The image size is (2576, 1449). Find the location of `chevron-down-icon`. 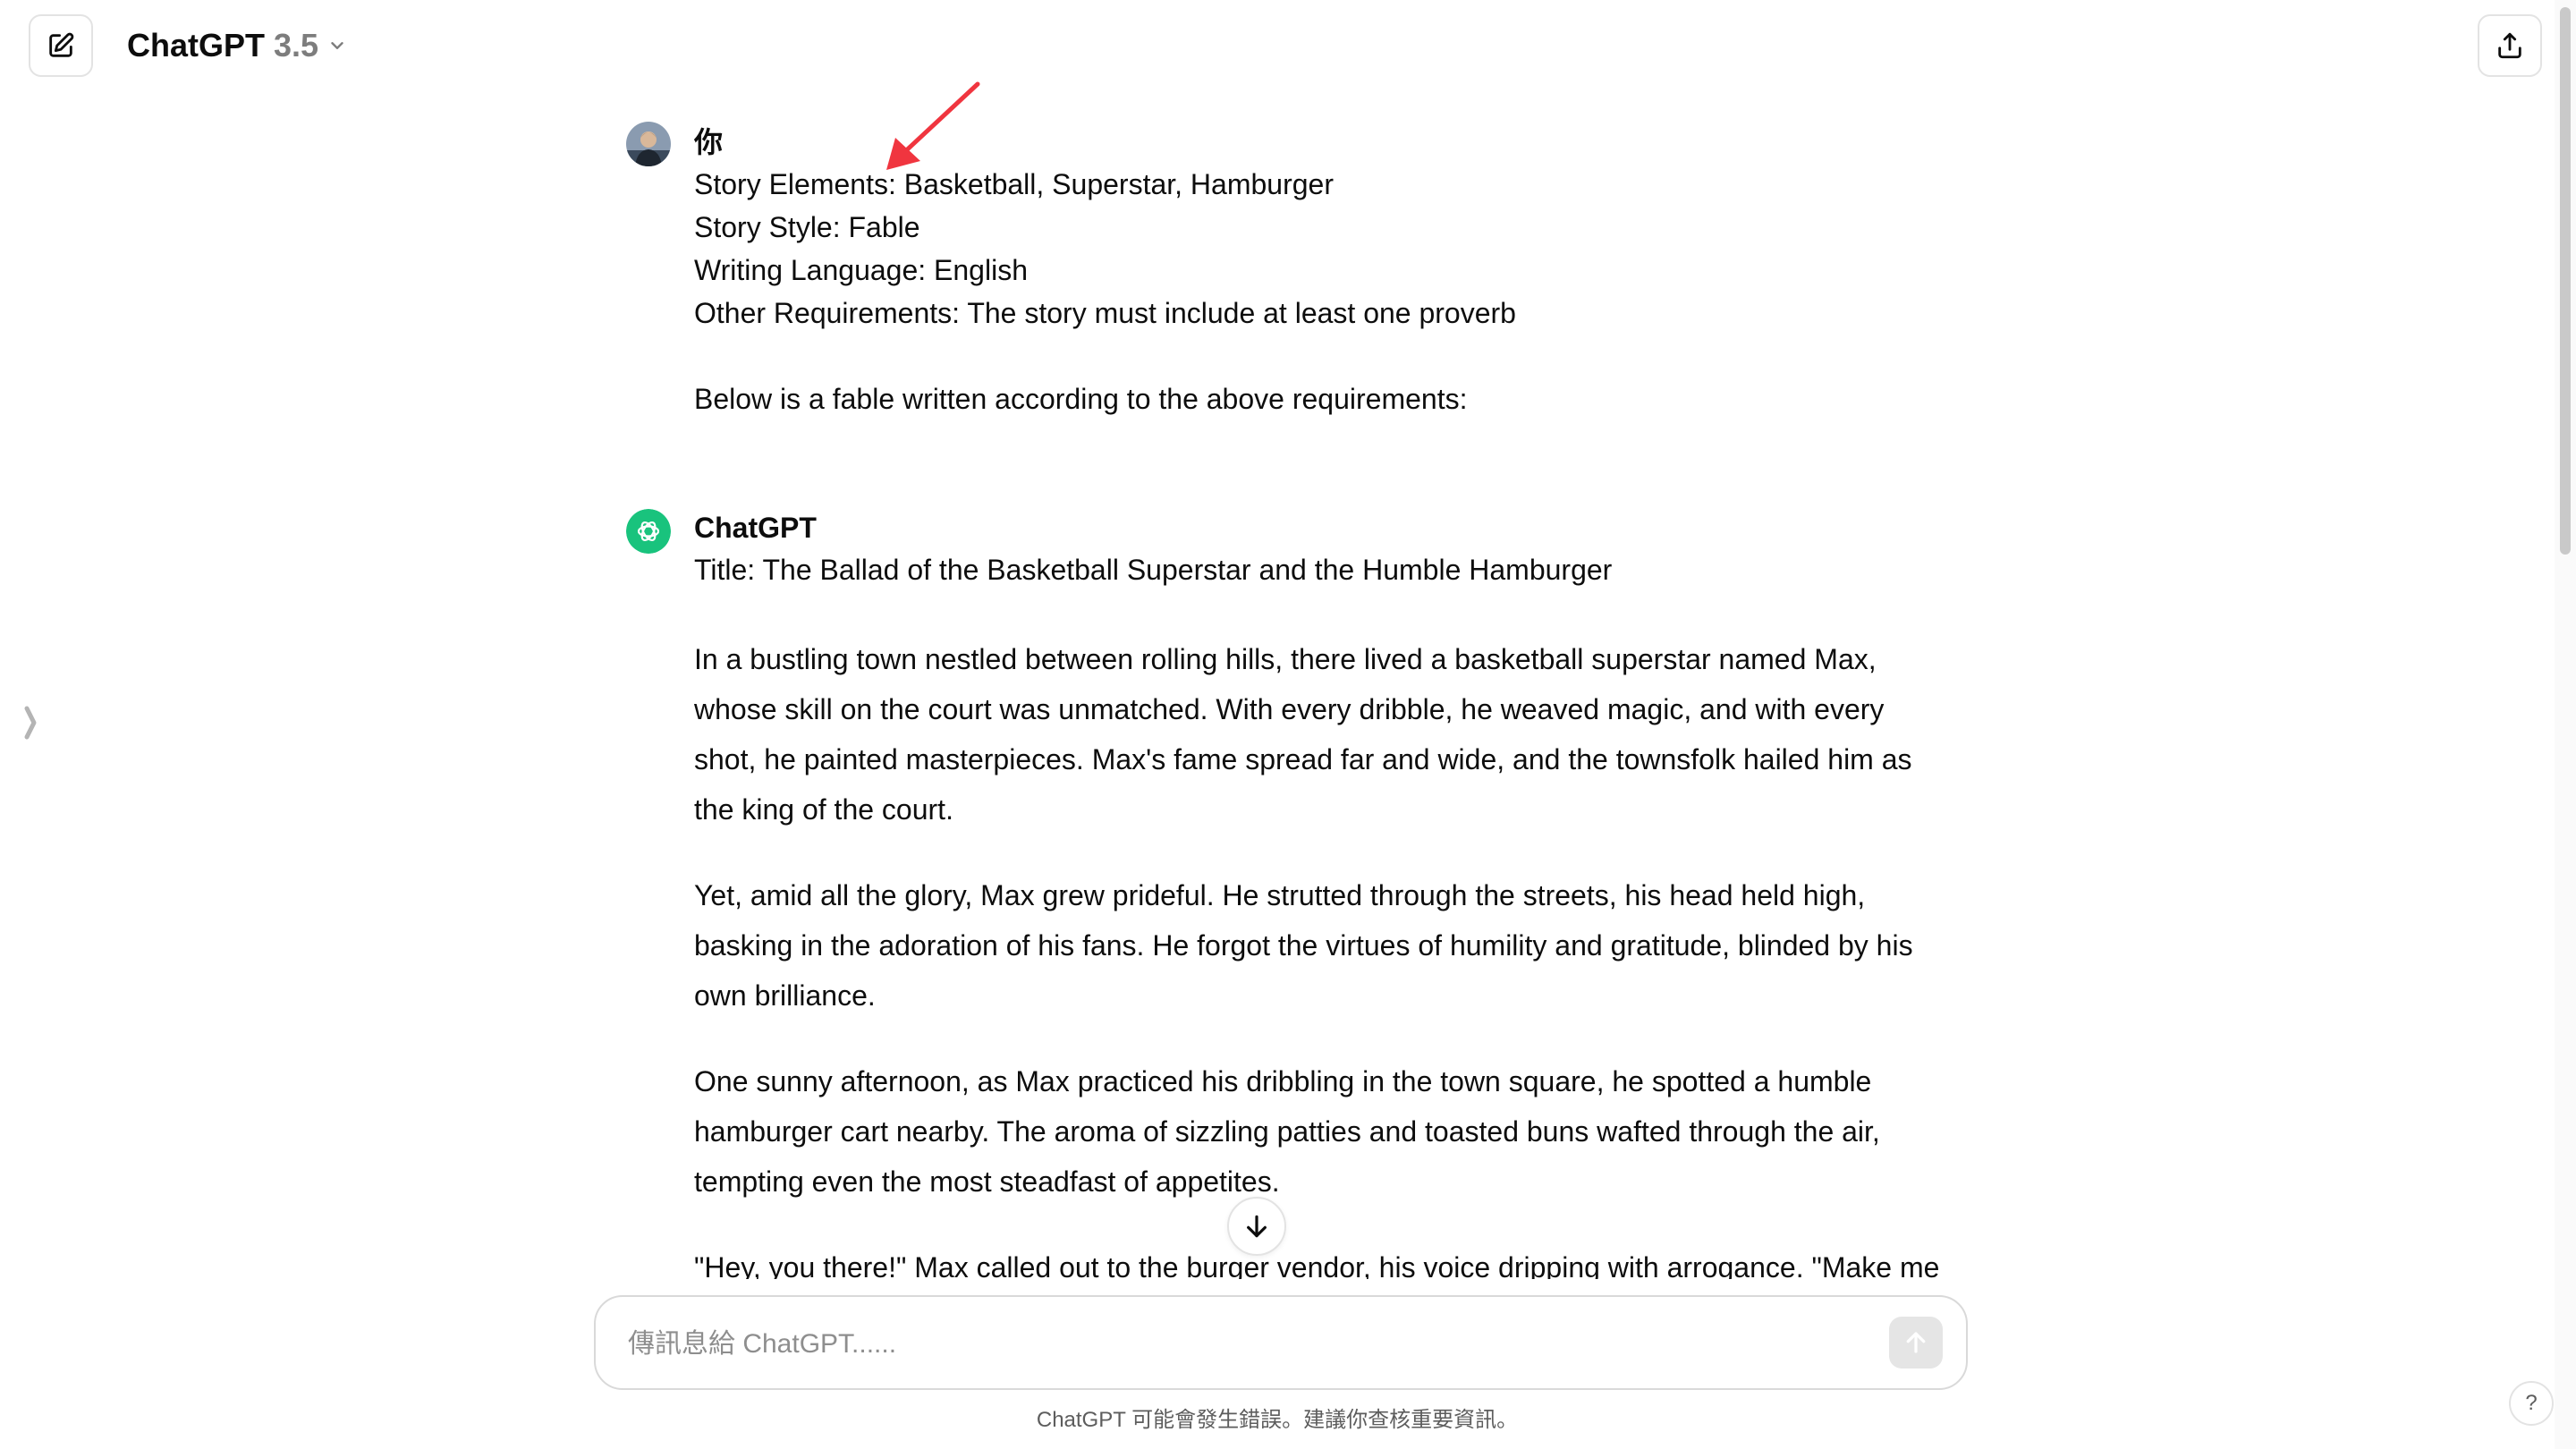

chevron-down-icon is located at coordinates (337, 45).